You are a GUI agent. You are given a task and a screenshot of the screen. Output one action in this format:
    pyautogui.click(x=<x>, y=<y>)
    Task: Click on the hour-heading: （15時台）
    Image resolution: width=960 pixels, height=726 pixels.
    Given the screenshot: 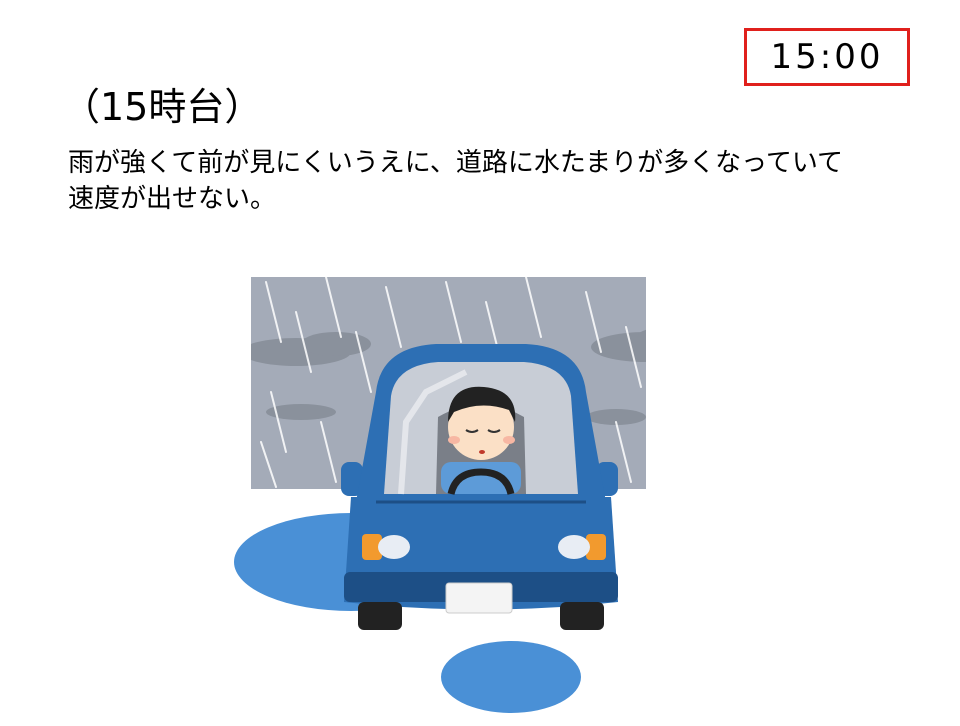 What is the action you would take?
    pyautogui.click(x=162, y=107)
    